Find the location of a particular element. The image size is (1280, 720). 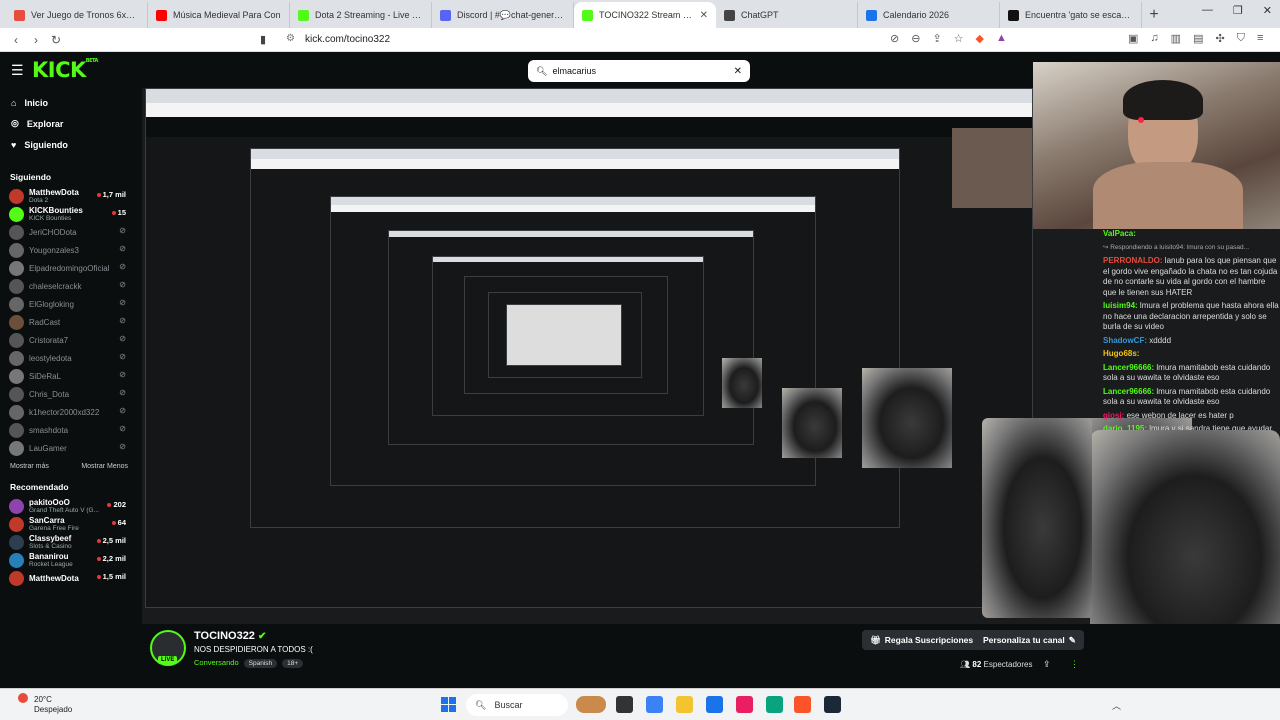

streamer-name: TOCINO322 ✔ is located at coordinates (230, 636).